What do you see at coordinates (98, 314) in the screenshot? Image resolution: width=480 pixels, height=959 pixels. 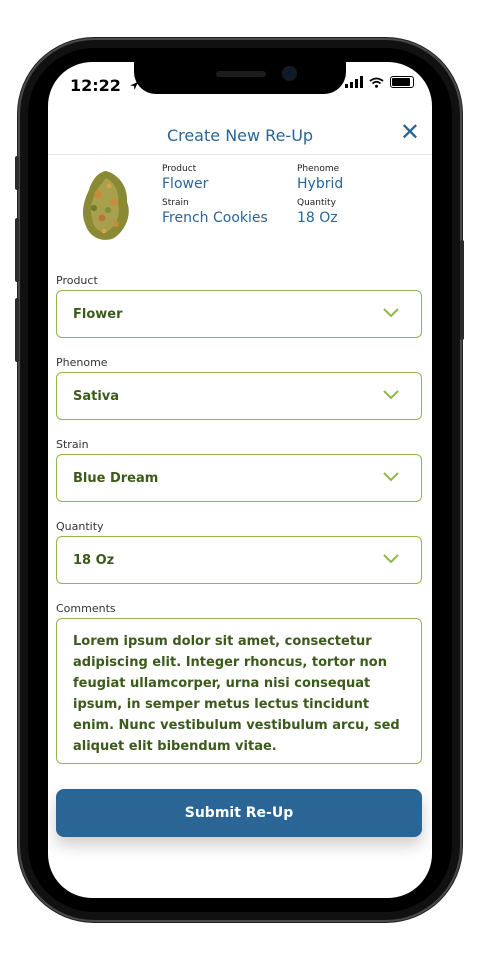 I see `product-select-value: Flower` at bounding box center [98, 314].